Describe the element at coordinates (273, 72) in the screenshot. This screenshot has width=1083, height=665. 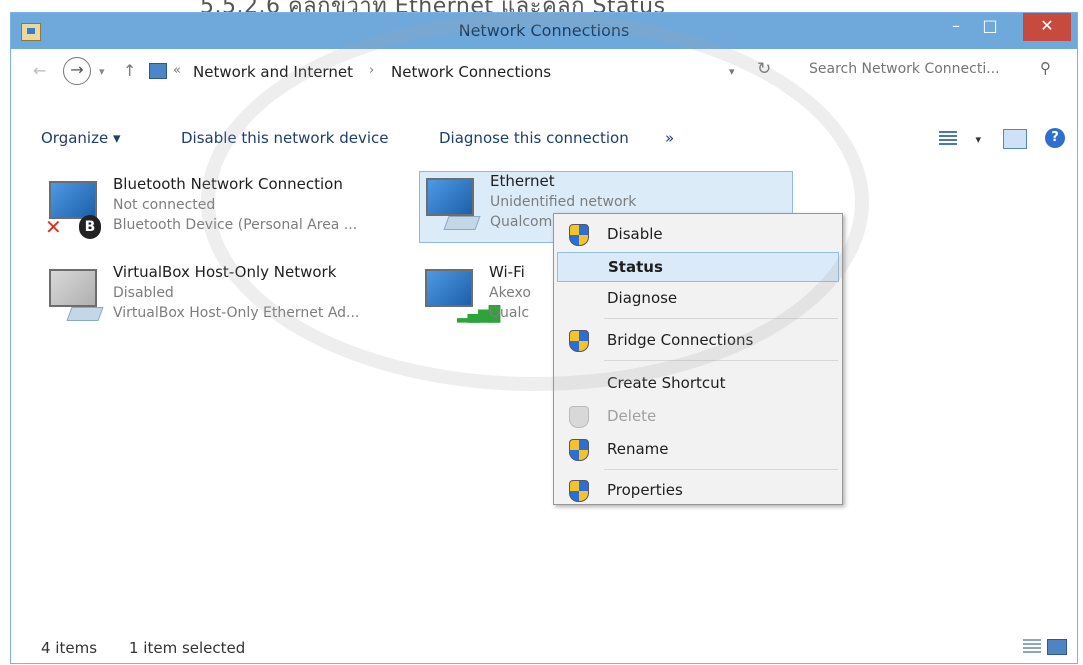
I see `breadcrumb-network-and-internet: Network and Internet` at that location.